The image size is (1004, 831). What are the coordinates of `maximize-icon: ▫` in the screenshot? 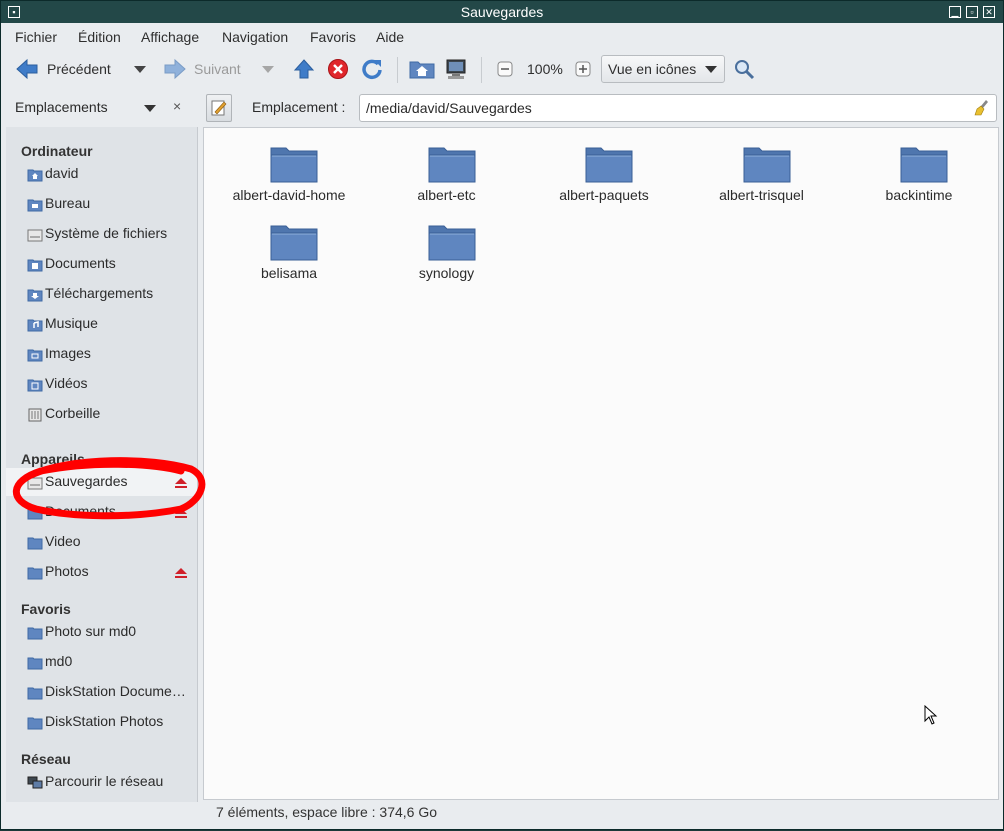 It's located at (972, 12).